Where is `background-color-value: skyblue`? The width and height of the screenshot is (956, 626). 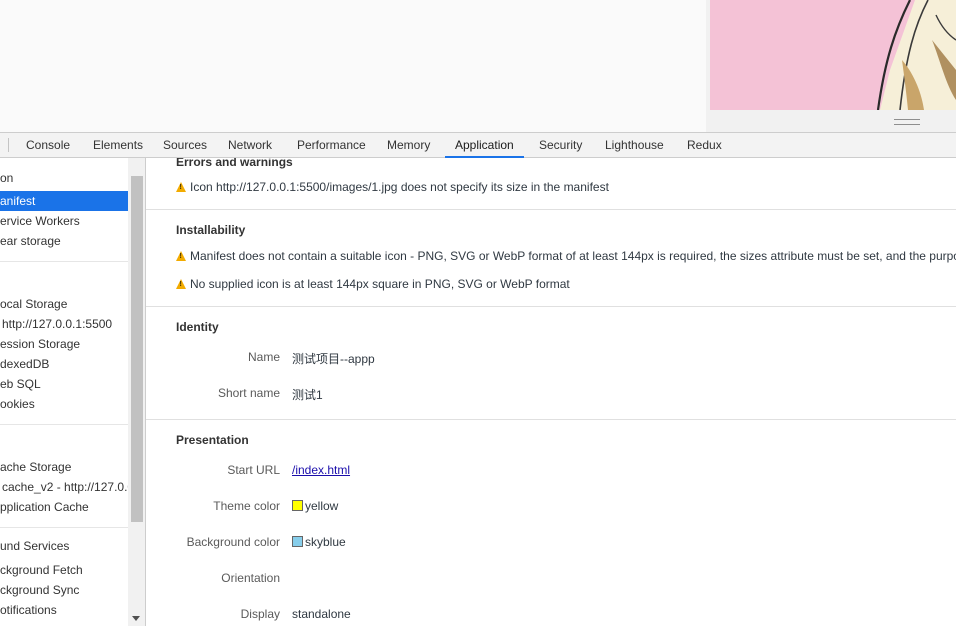 background-color-value: skyblue is located at coordinates (319, 542).